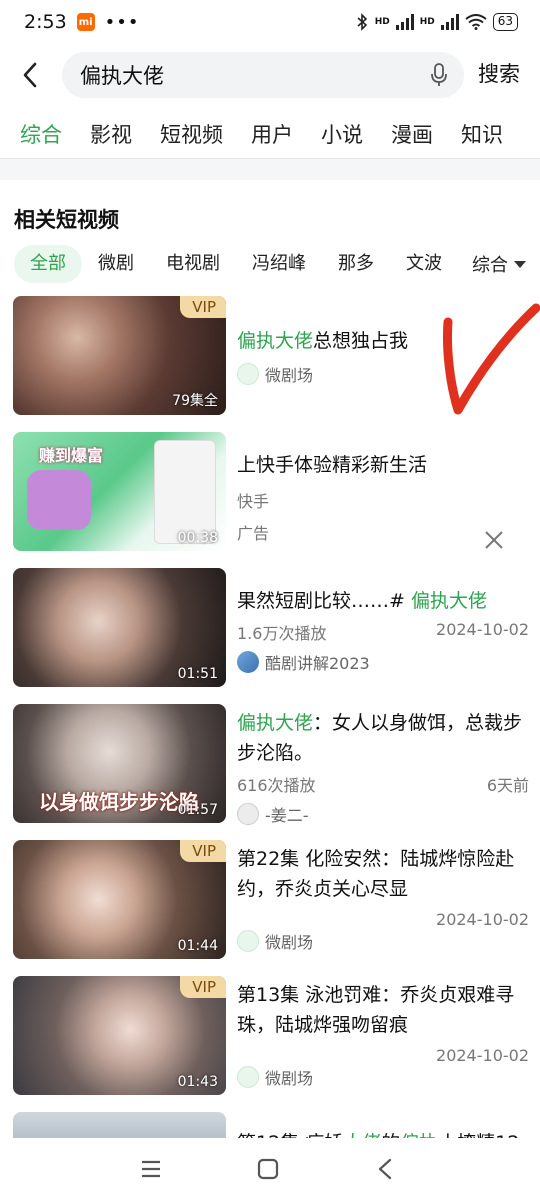 The image size is (540, 1200). What do you see at coordinates (119, 355) in the screenshot?
I see `video-thumbnail: VIP 79集全` at bounding box center [119, 355].